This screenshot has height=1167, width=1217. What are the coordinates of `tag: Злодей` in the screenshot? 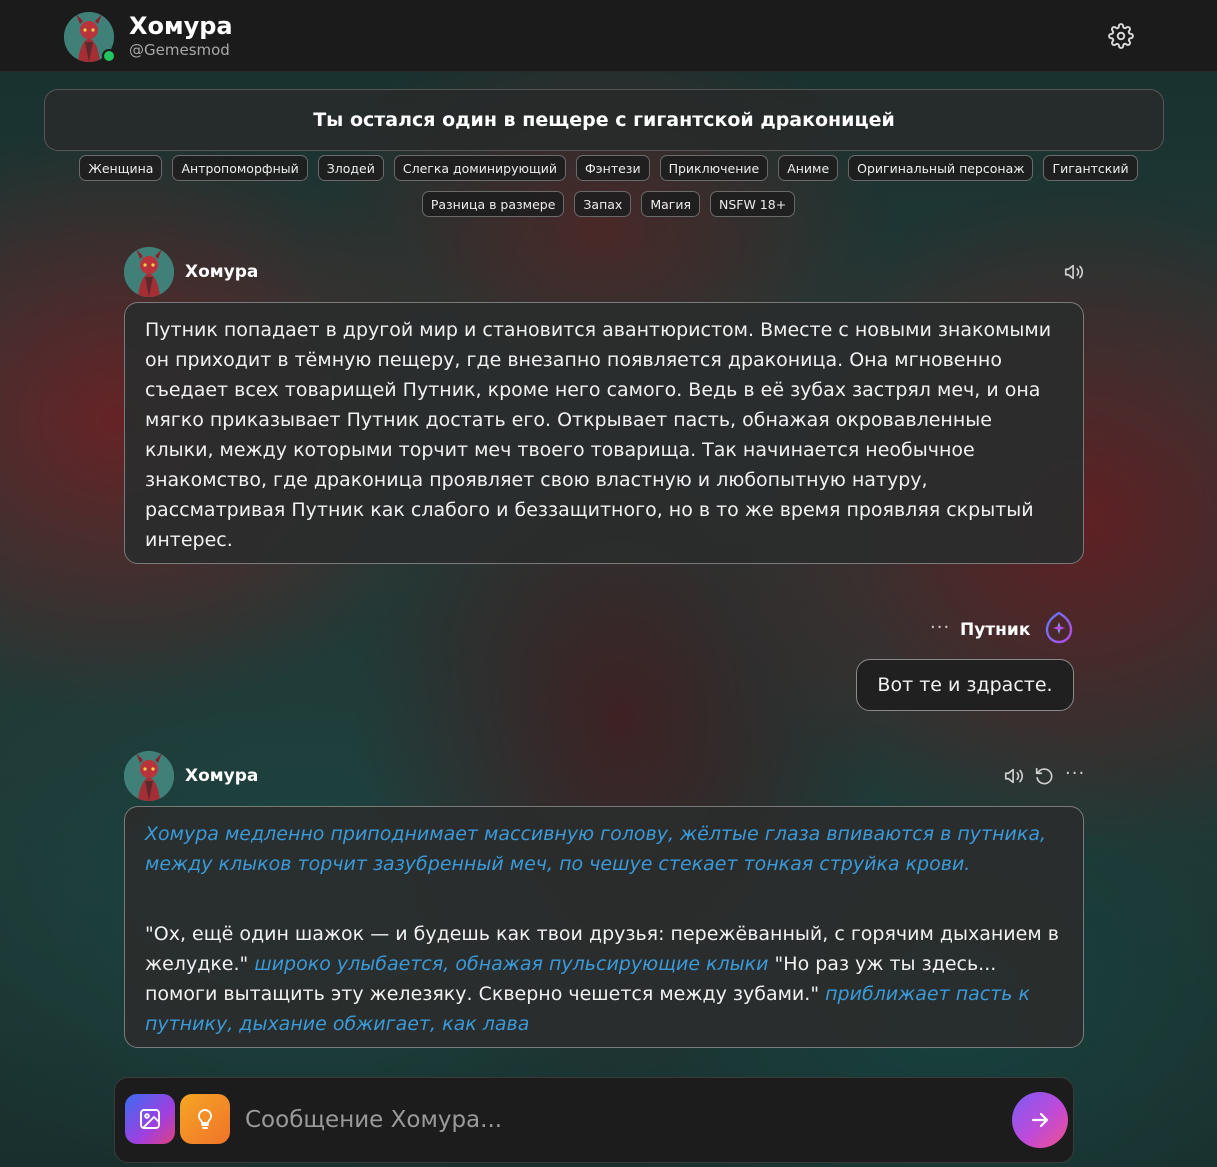 It's located at (350, 168).